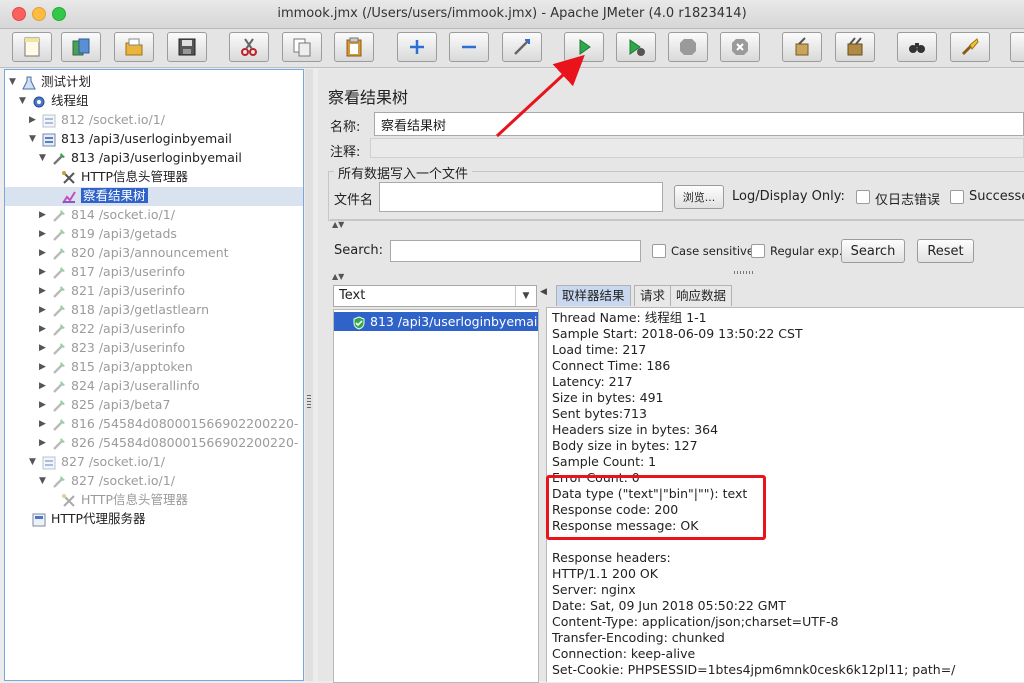  What do you see at coordinates (168, 423) in the screenshot?
I see `tree-node: ▶ 816 /54584d080001566902200220-` at bounding box center [168, 423].